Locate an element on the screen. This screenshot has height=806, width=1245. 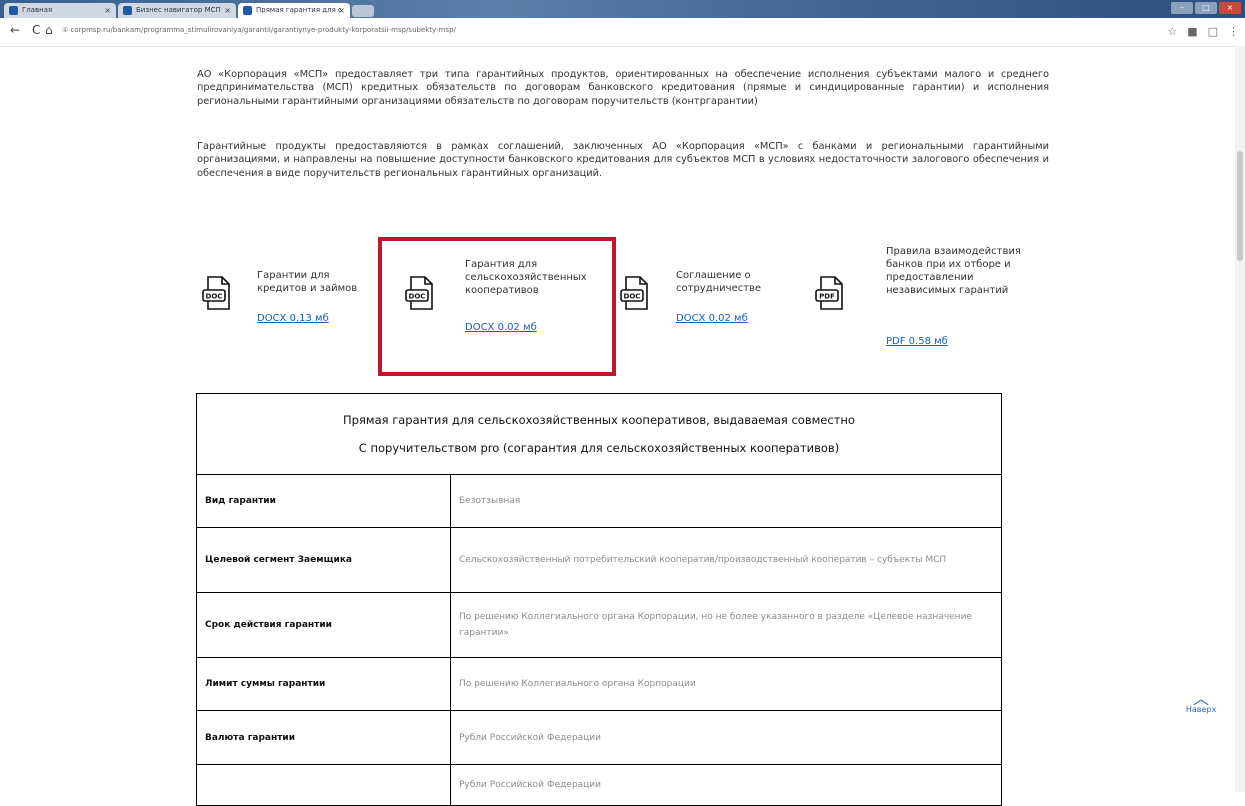
document-title: Гарантии для кредитов и займов is located at coordinates (307, 282).